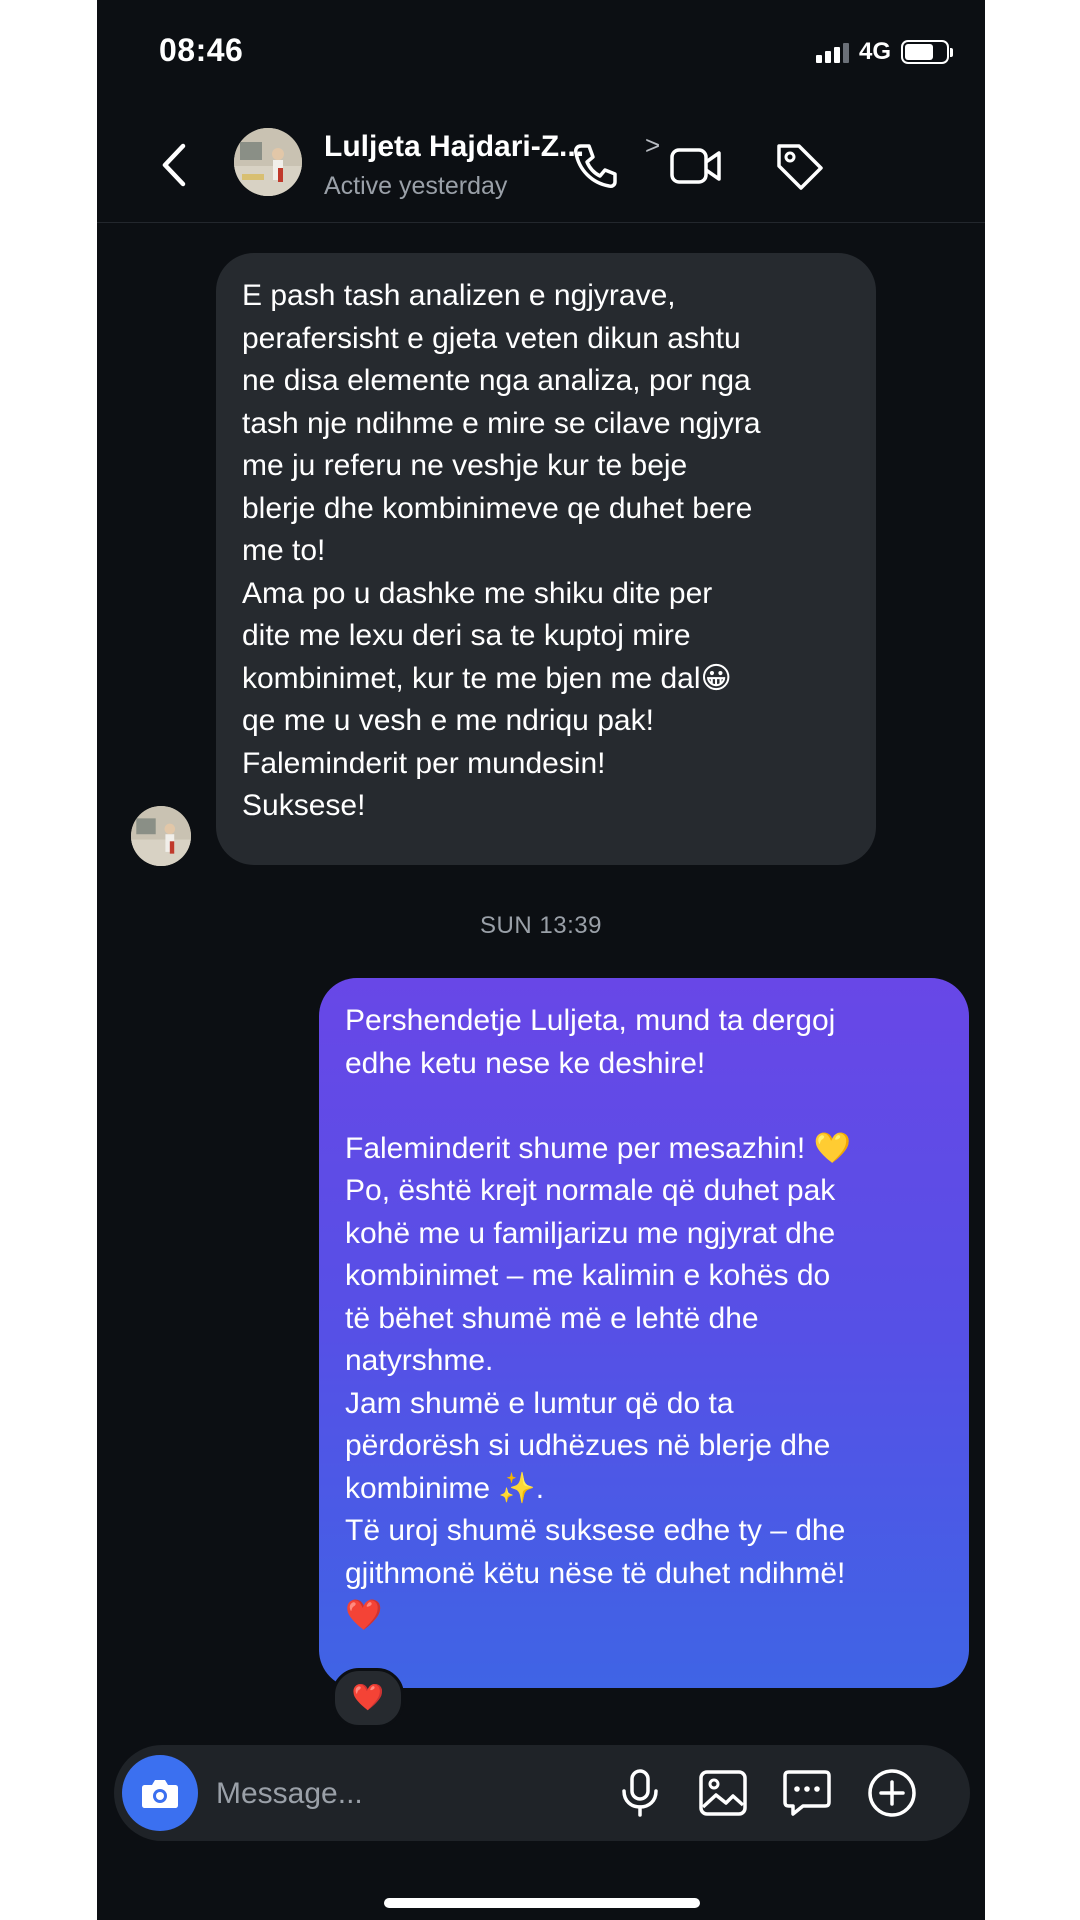  I want to click on signal-icon, so click(832, 52).